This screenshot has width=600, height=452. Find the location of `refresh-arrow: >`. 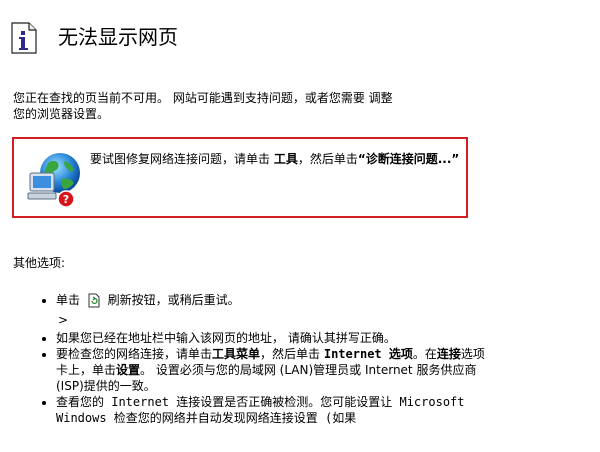

refresh-arrow: > is located at coordinates (63, 320).